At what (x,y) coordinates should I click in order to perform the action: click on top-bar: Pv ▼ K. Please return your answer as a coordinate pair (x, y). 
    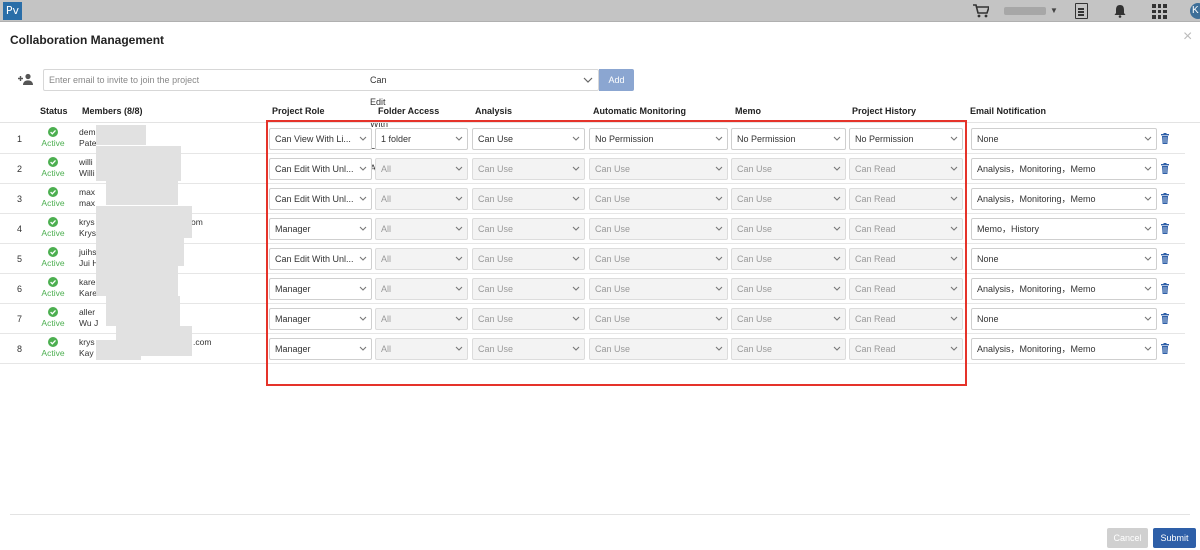
    Looking at the image, I should click on (600, 11).